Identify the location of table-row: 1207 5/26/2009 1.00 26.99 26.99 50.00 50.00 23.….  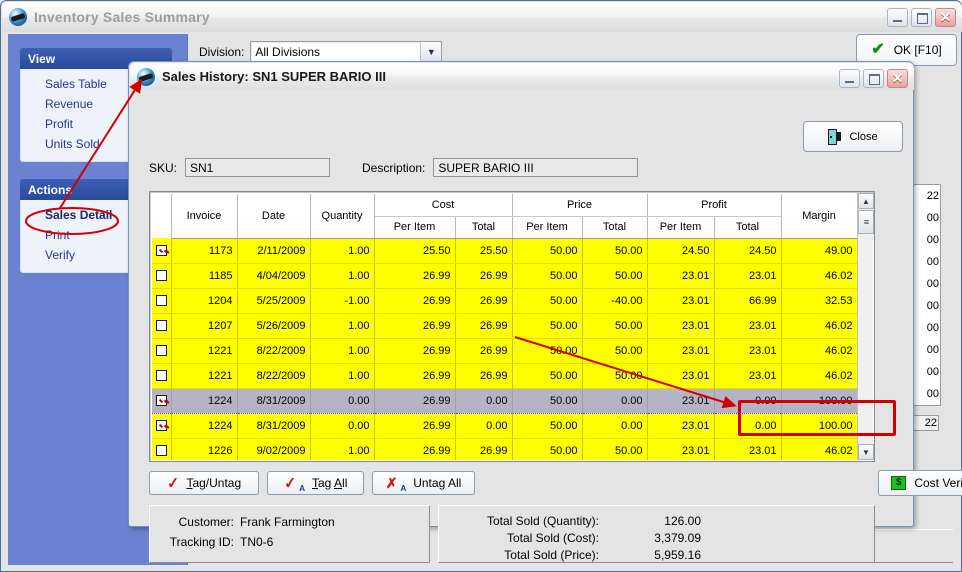
(504, 326).